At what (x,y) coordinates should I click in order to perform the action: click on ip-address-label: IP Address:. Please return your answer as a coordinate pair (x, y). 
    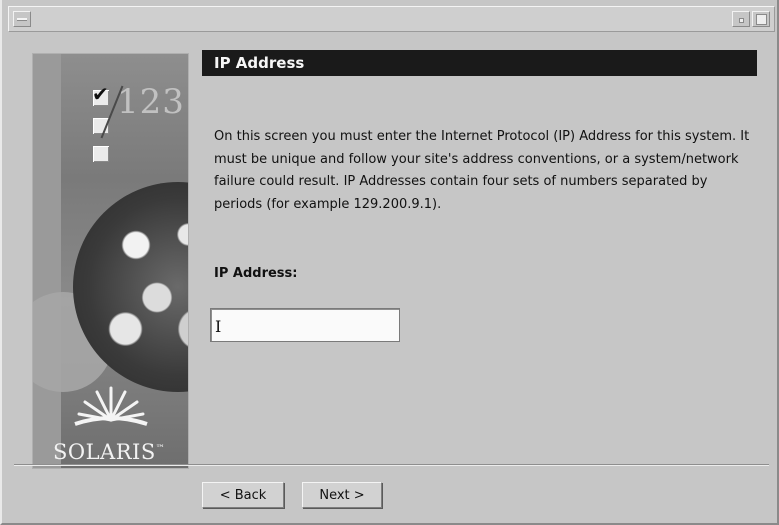
    Looking at the image, I should click on (256, 273).